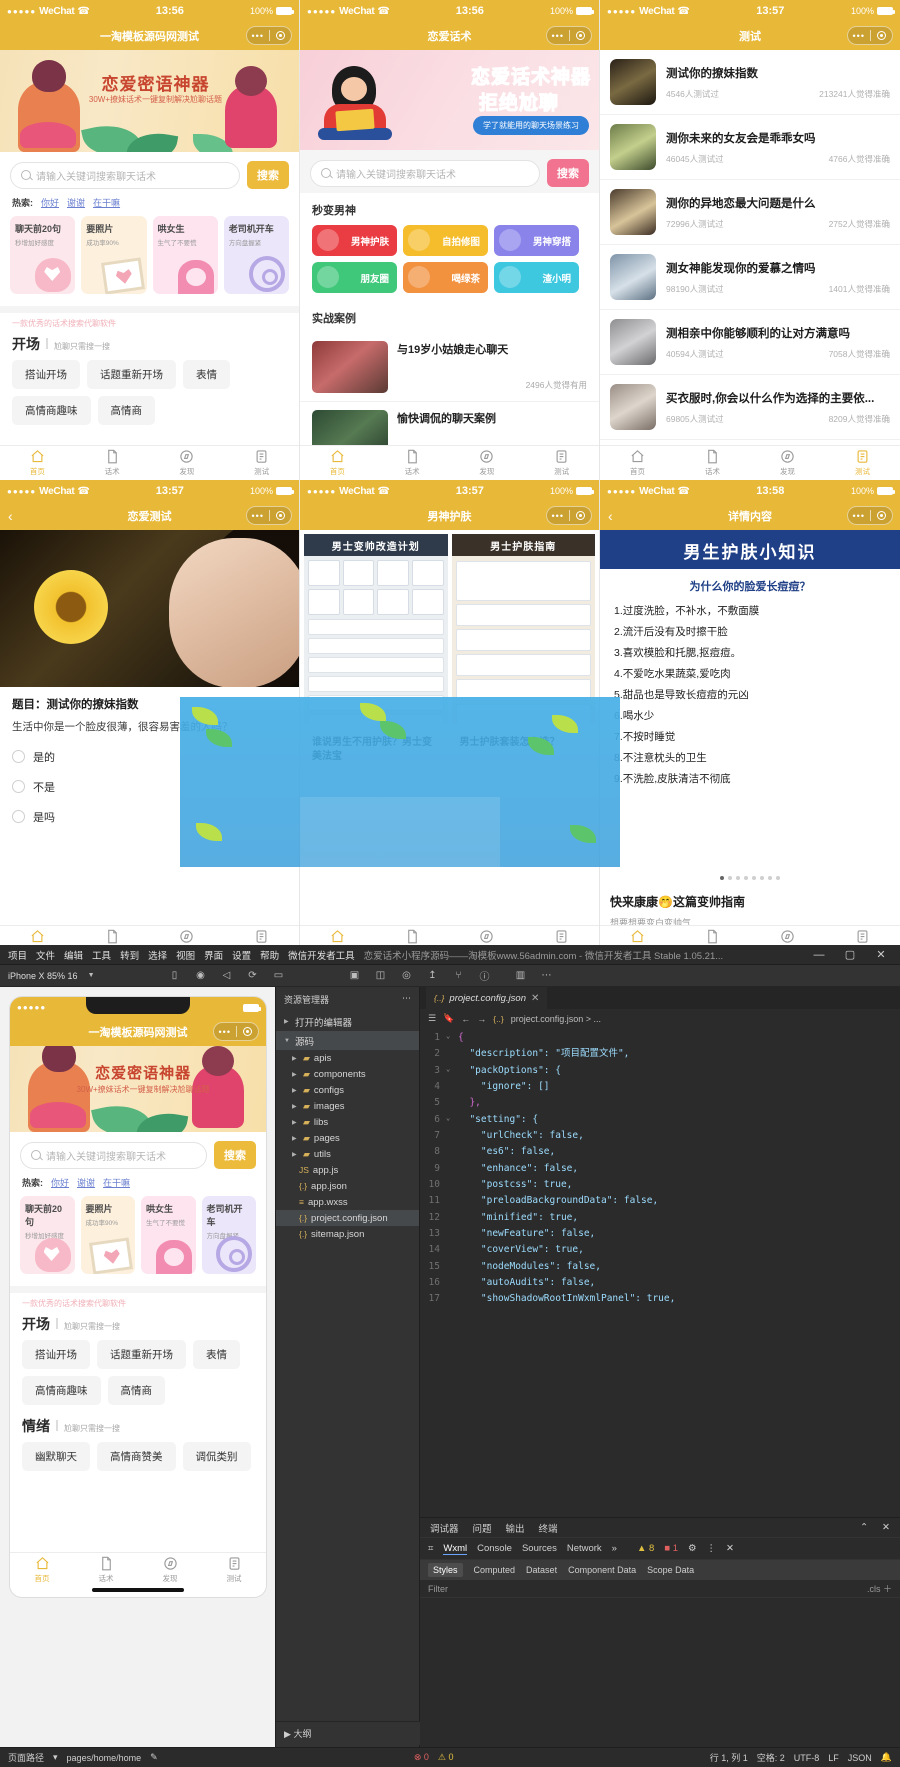  Describe the element at coordinates (541, 1570) in the screenshot. I see `subtab-dataset: Dataset` at that location.